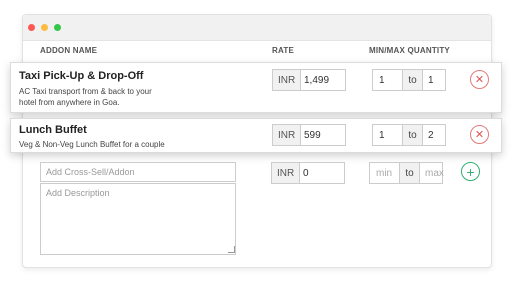 The width and height of the screenshot is (514, 287). I want to click on rate-value: 1,499, so click(317, 80).